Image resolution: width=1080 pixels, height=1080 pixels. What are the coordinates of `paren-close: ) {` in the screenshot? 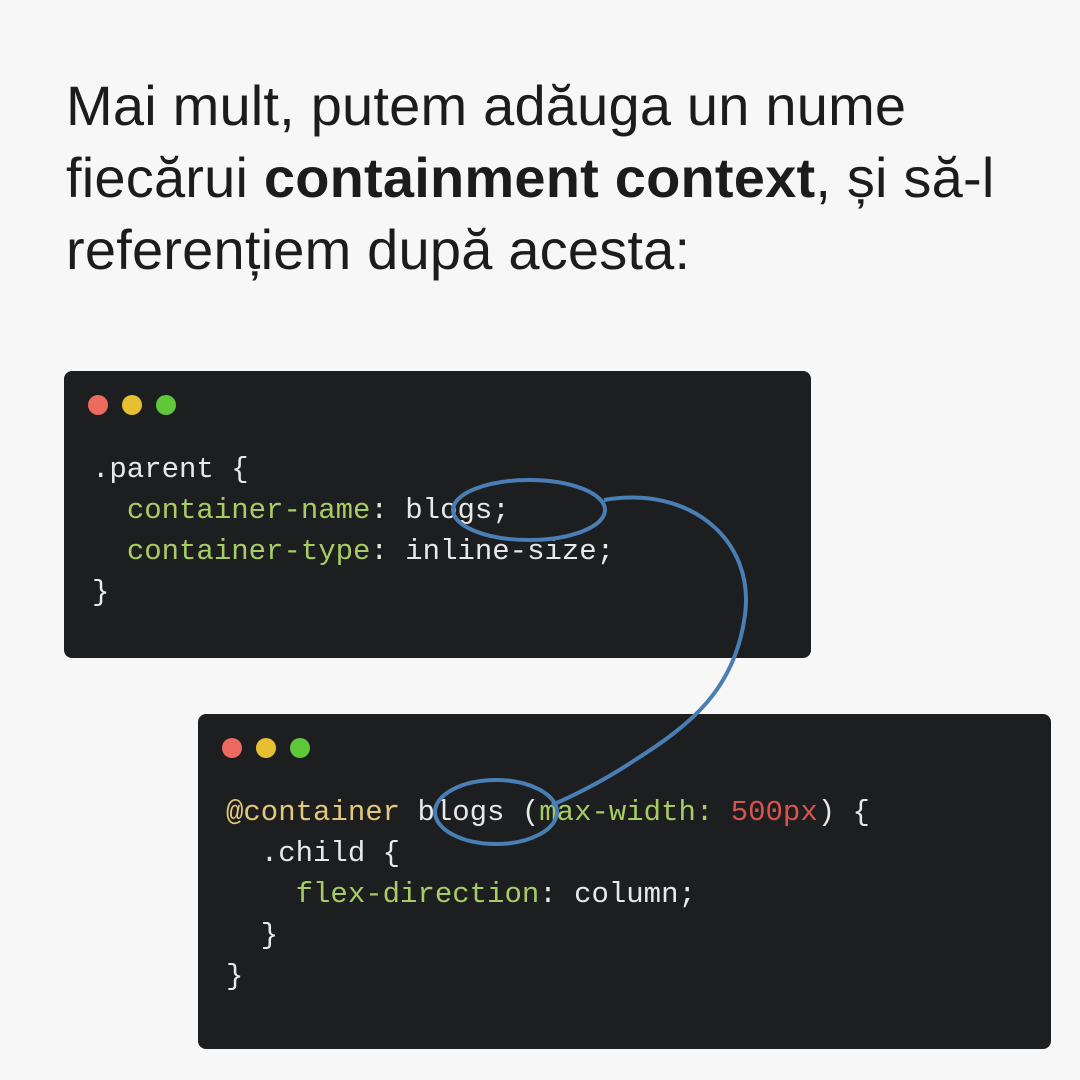 It's located at (843, 812).